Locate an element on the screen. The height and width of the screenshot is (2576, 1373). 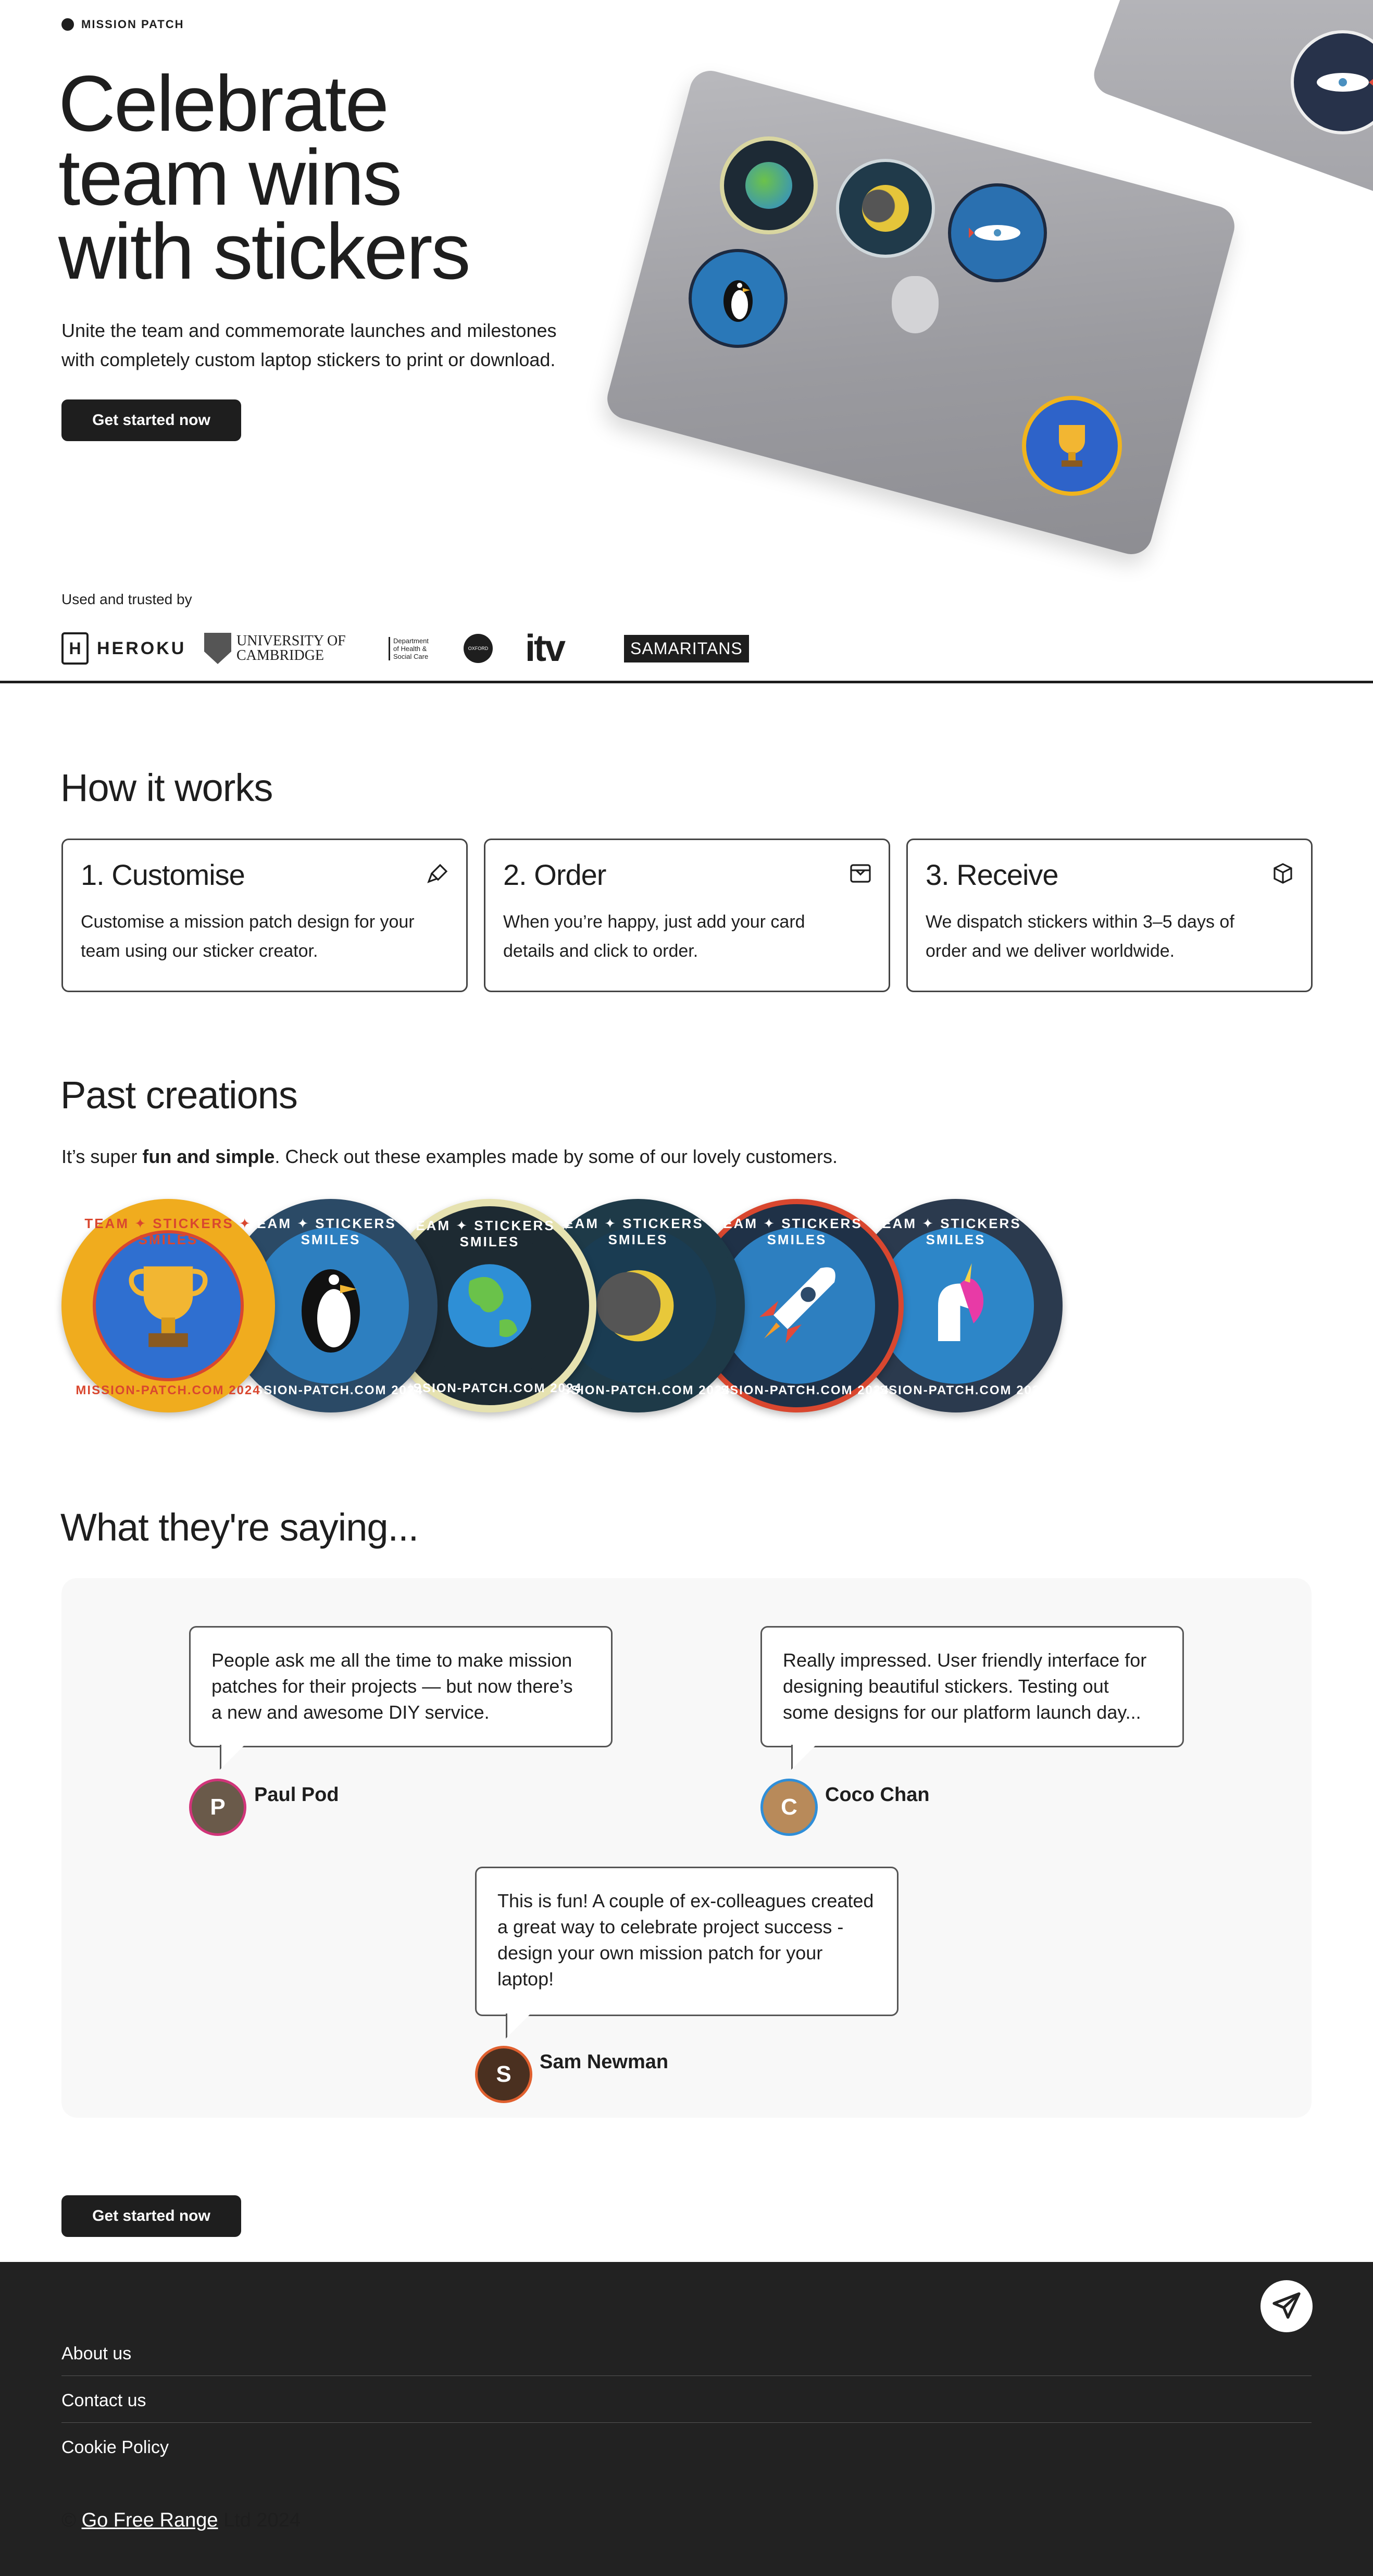
samaritans-logo: SAMARITANS is located at coordinates (686, 648).